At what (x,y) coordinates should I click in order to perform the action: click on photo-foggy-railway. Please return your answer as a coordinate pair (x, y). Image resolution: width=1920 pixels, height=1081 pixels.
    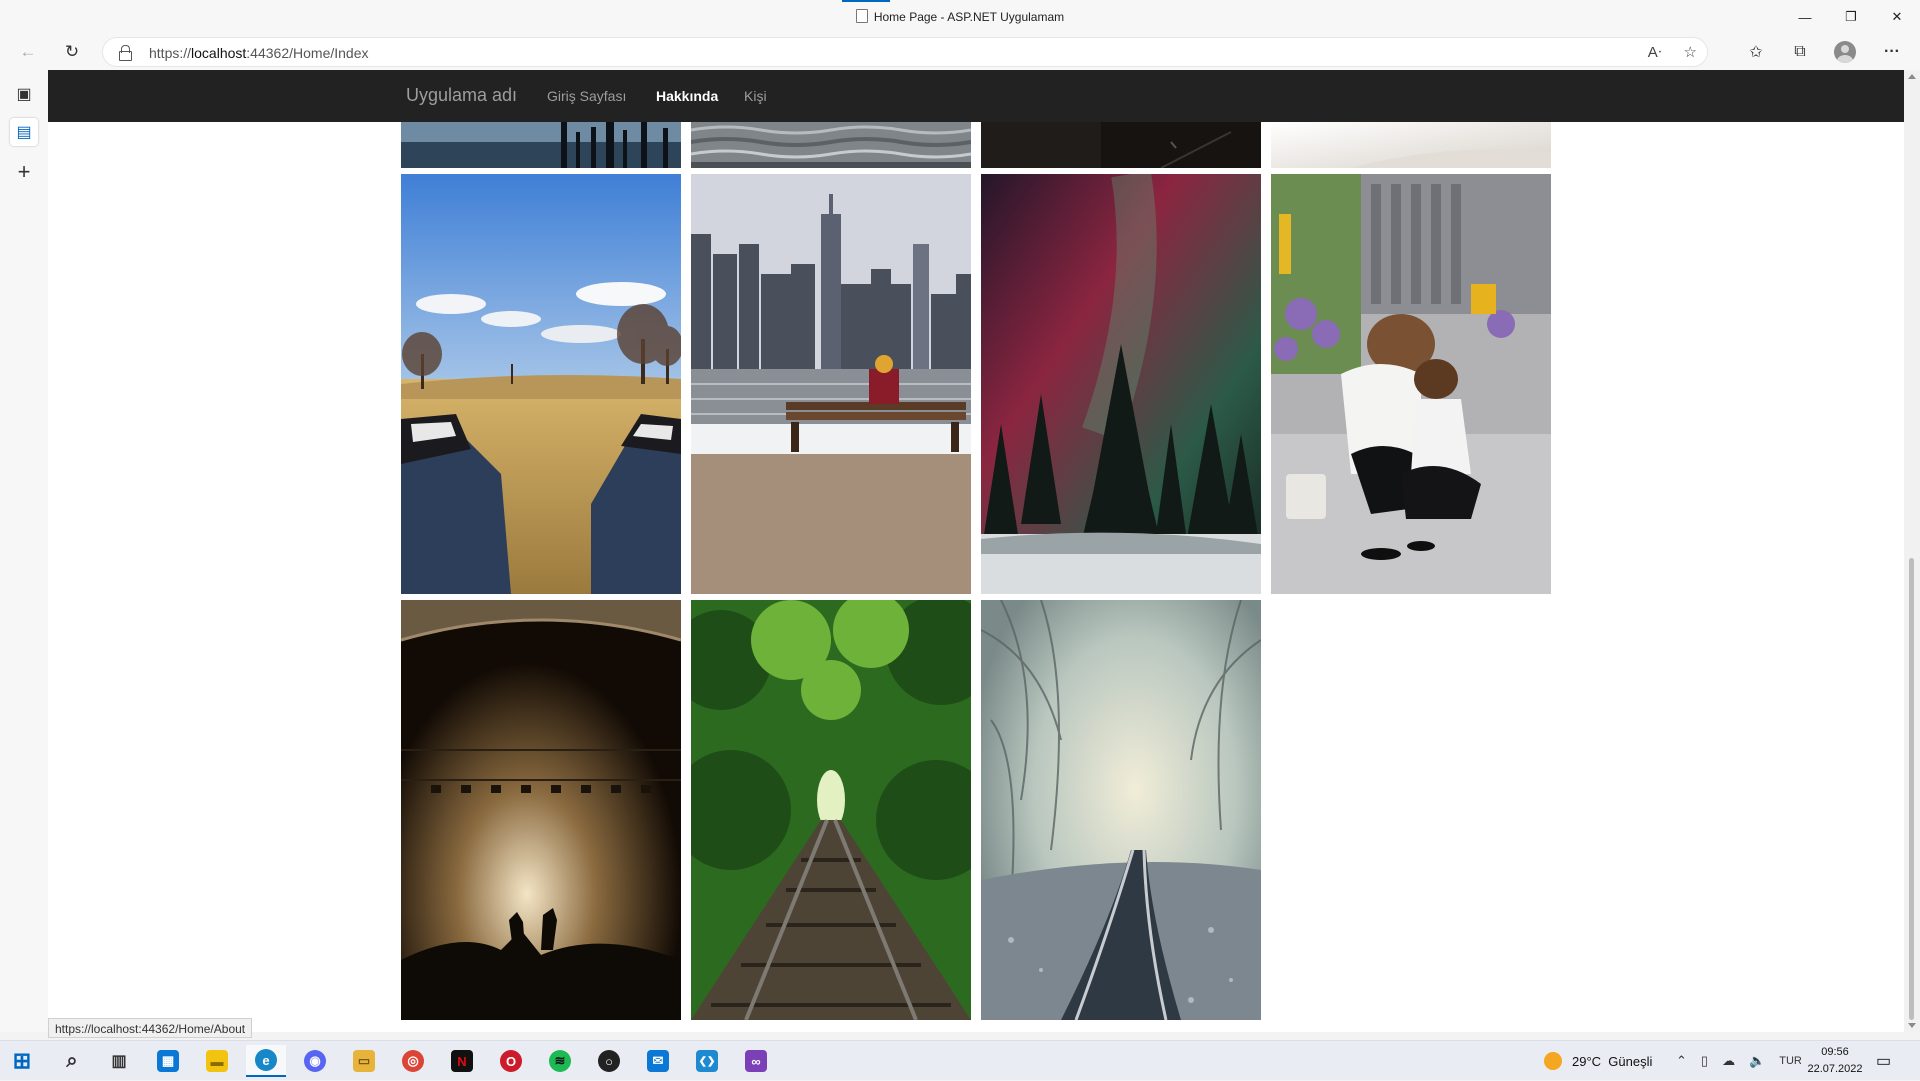
    Looking at the image, I should click on (1121, 810).